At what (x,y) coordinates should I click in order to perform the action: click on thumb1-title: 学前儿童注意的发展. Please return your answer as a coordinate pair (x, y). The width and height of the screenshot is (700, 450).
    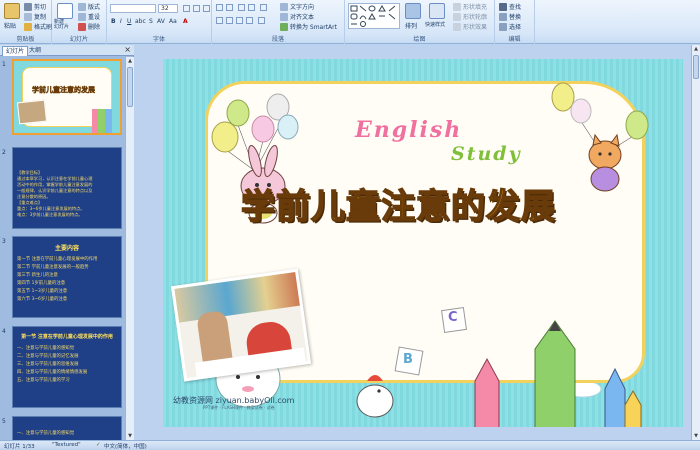
    Looking at the image, I should click on (63, 90).